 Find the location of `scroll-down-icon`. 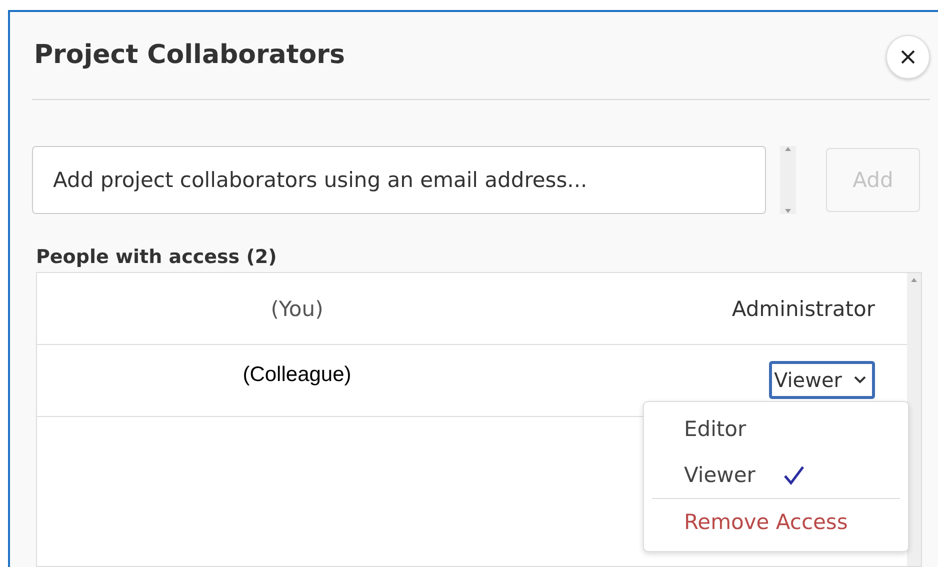

scroll-down-icon is located at coordinates (788, 211).